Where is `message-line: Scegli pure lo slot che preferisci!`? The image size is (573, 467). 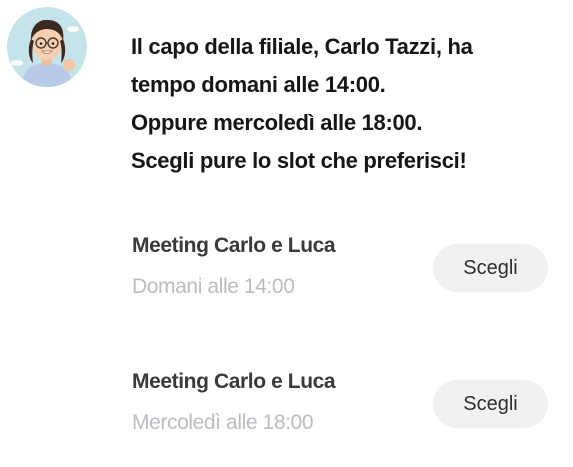
message-line: Scegli pure lo slot che preferisci! is located at coordinates (299, 160).